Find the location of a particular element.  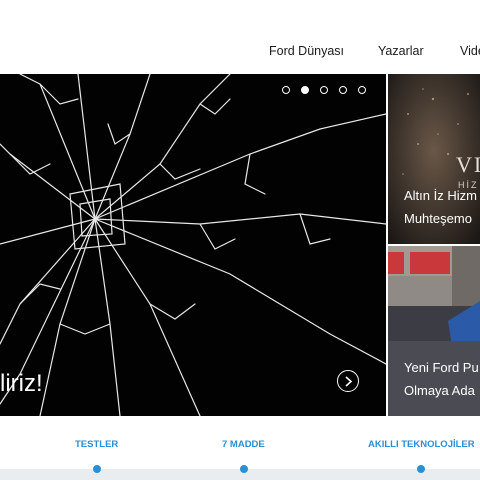

side-card-title-line1: Altın İz Hizm is located at coordinates (440, 195).